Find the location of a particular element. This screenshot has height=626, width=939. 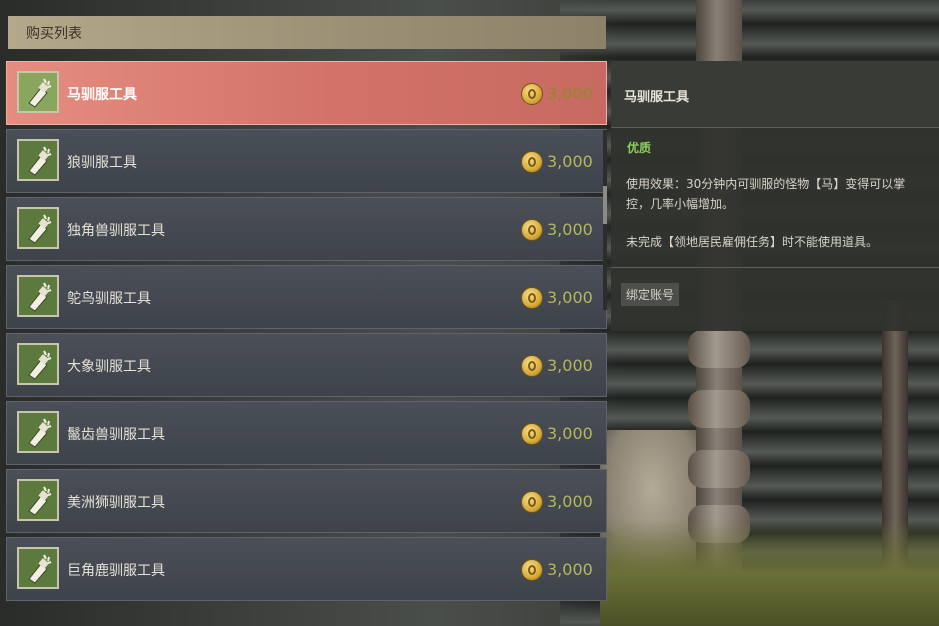

item-name: 独角兽驯服工具 is located at coordinates (116, 231).